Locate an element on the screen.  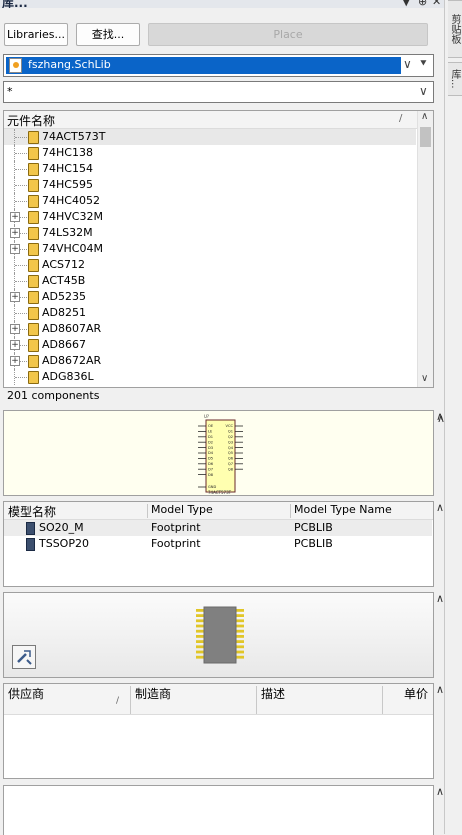
dropdown-arrow-icon: ⯆ is located at coordinates (423, 64).